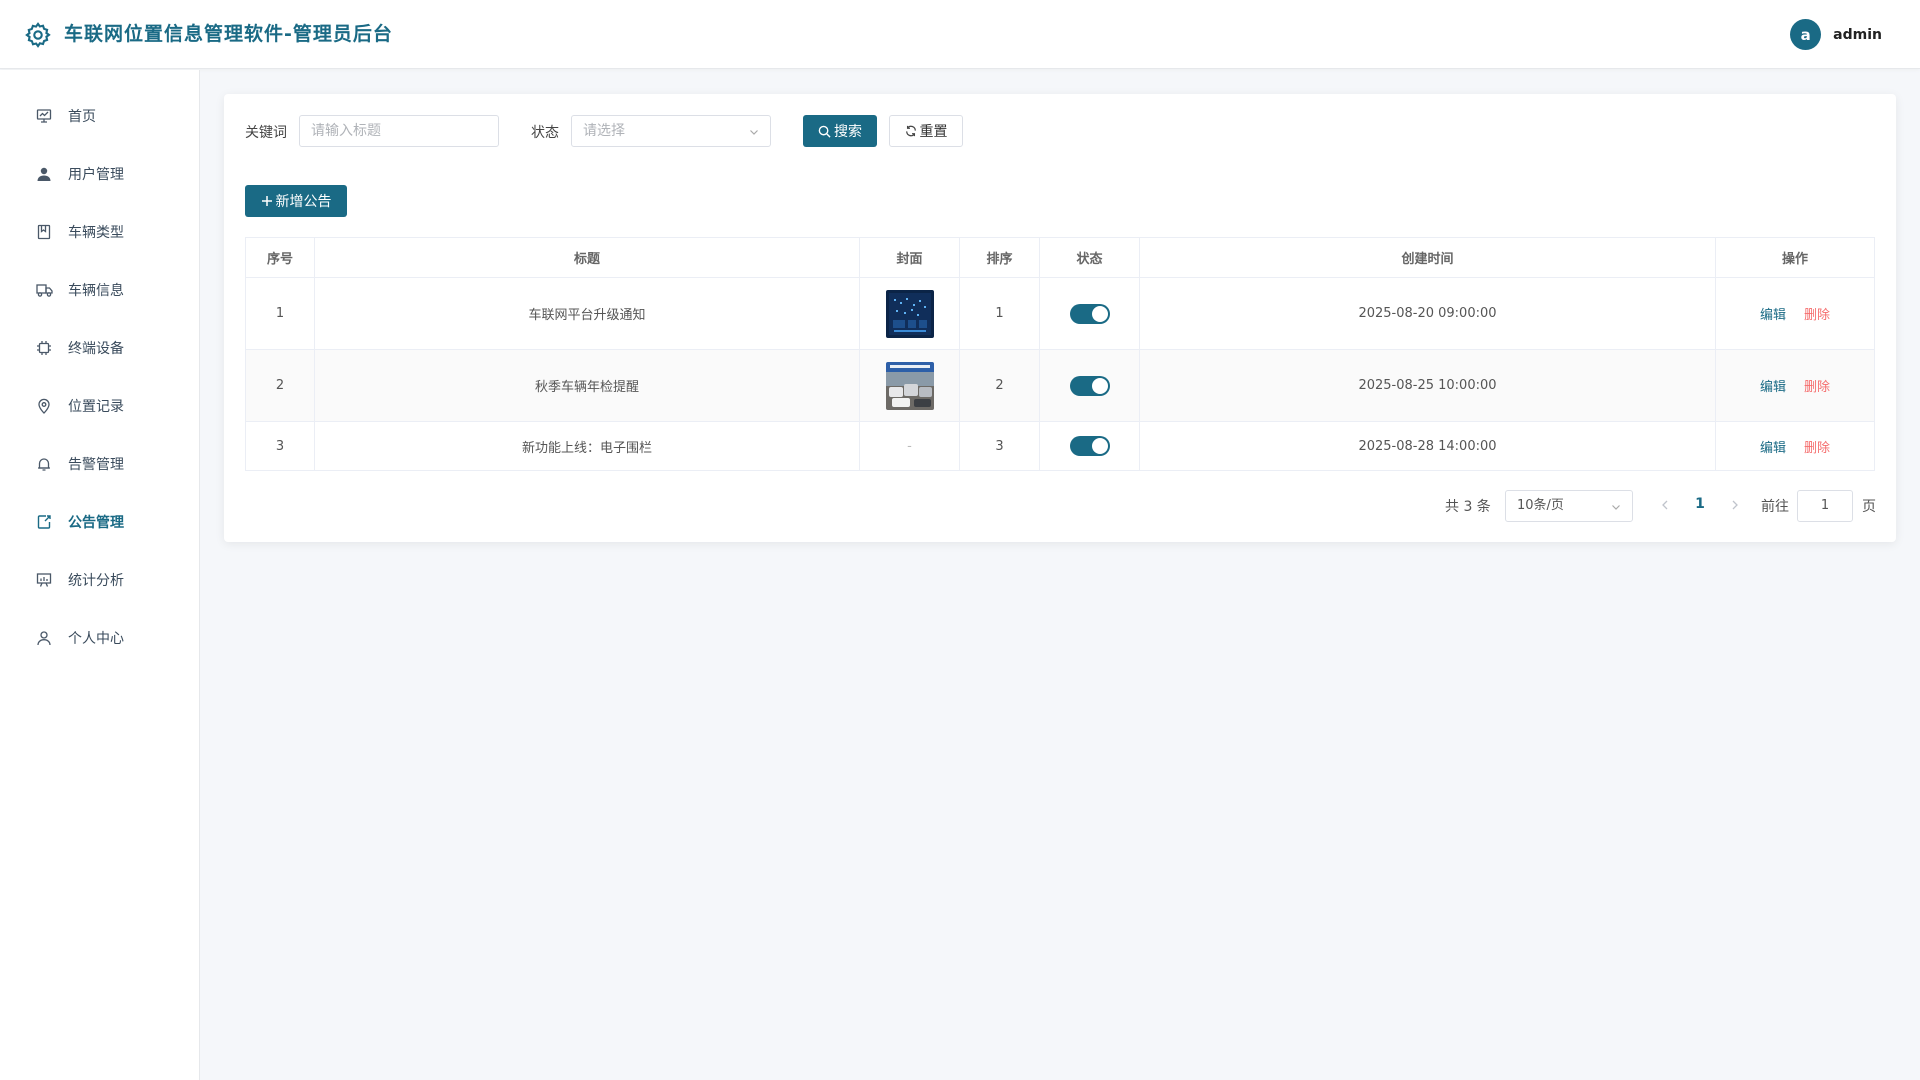 This screenshot has height=1080, width=1920. What do you see at coordinates (228, 34) in the screenshot?
I see `app-title: 车联网位置信息管理软件-管理员后台` at bounding box center [228, 34].